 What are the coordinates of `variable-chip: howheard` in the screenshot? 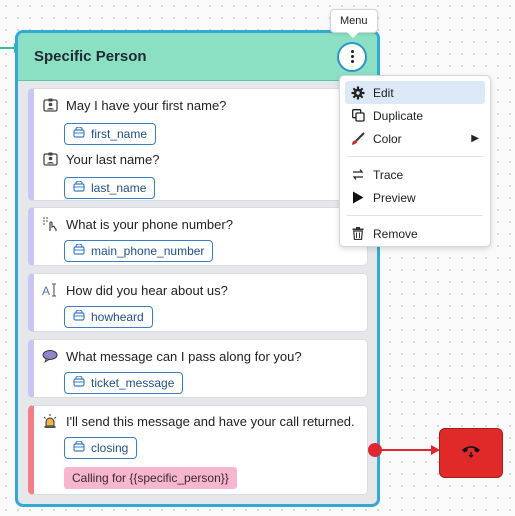 It's located at (108, 317).